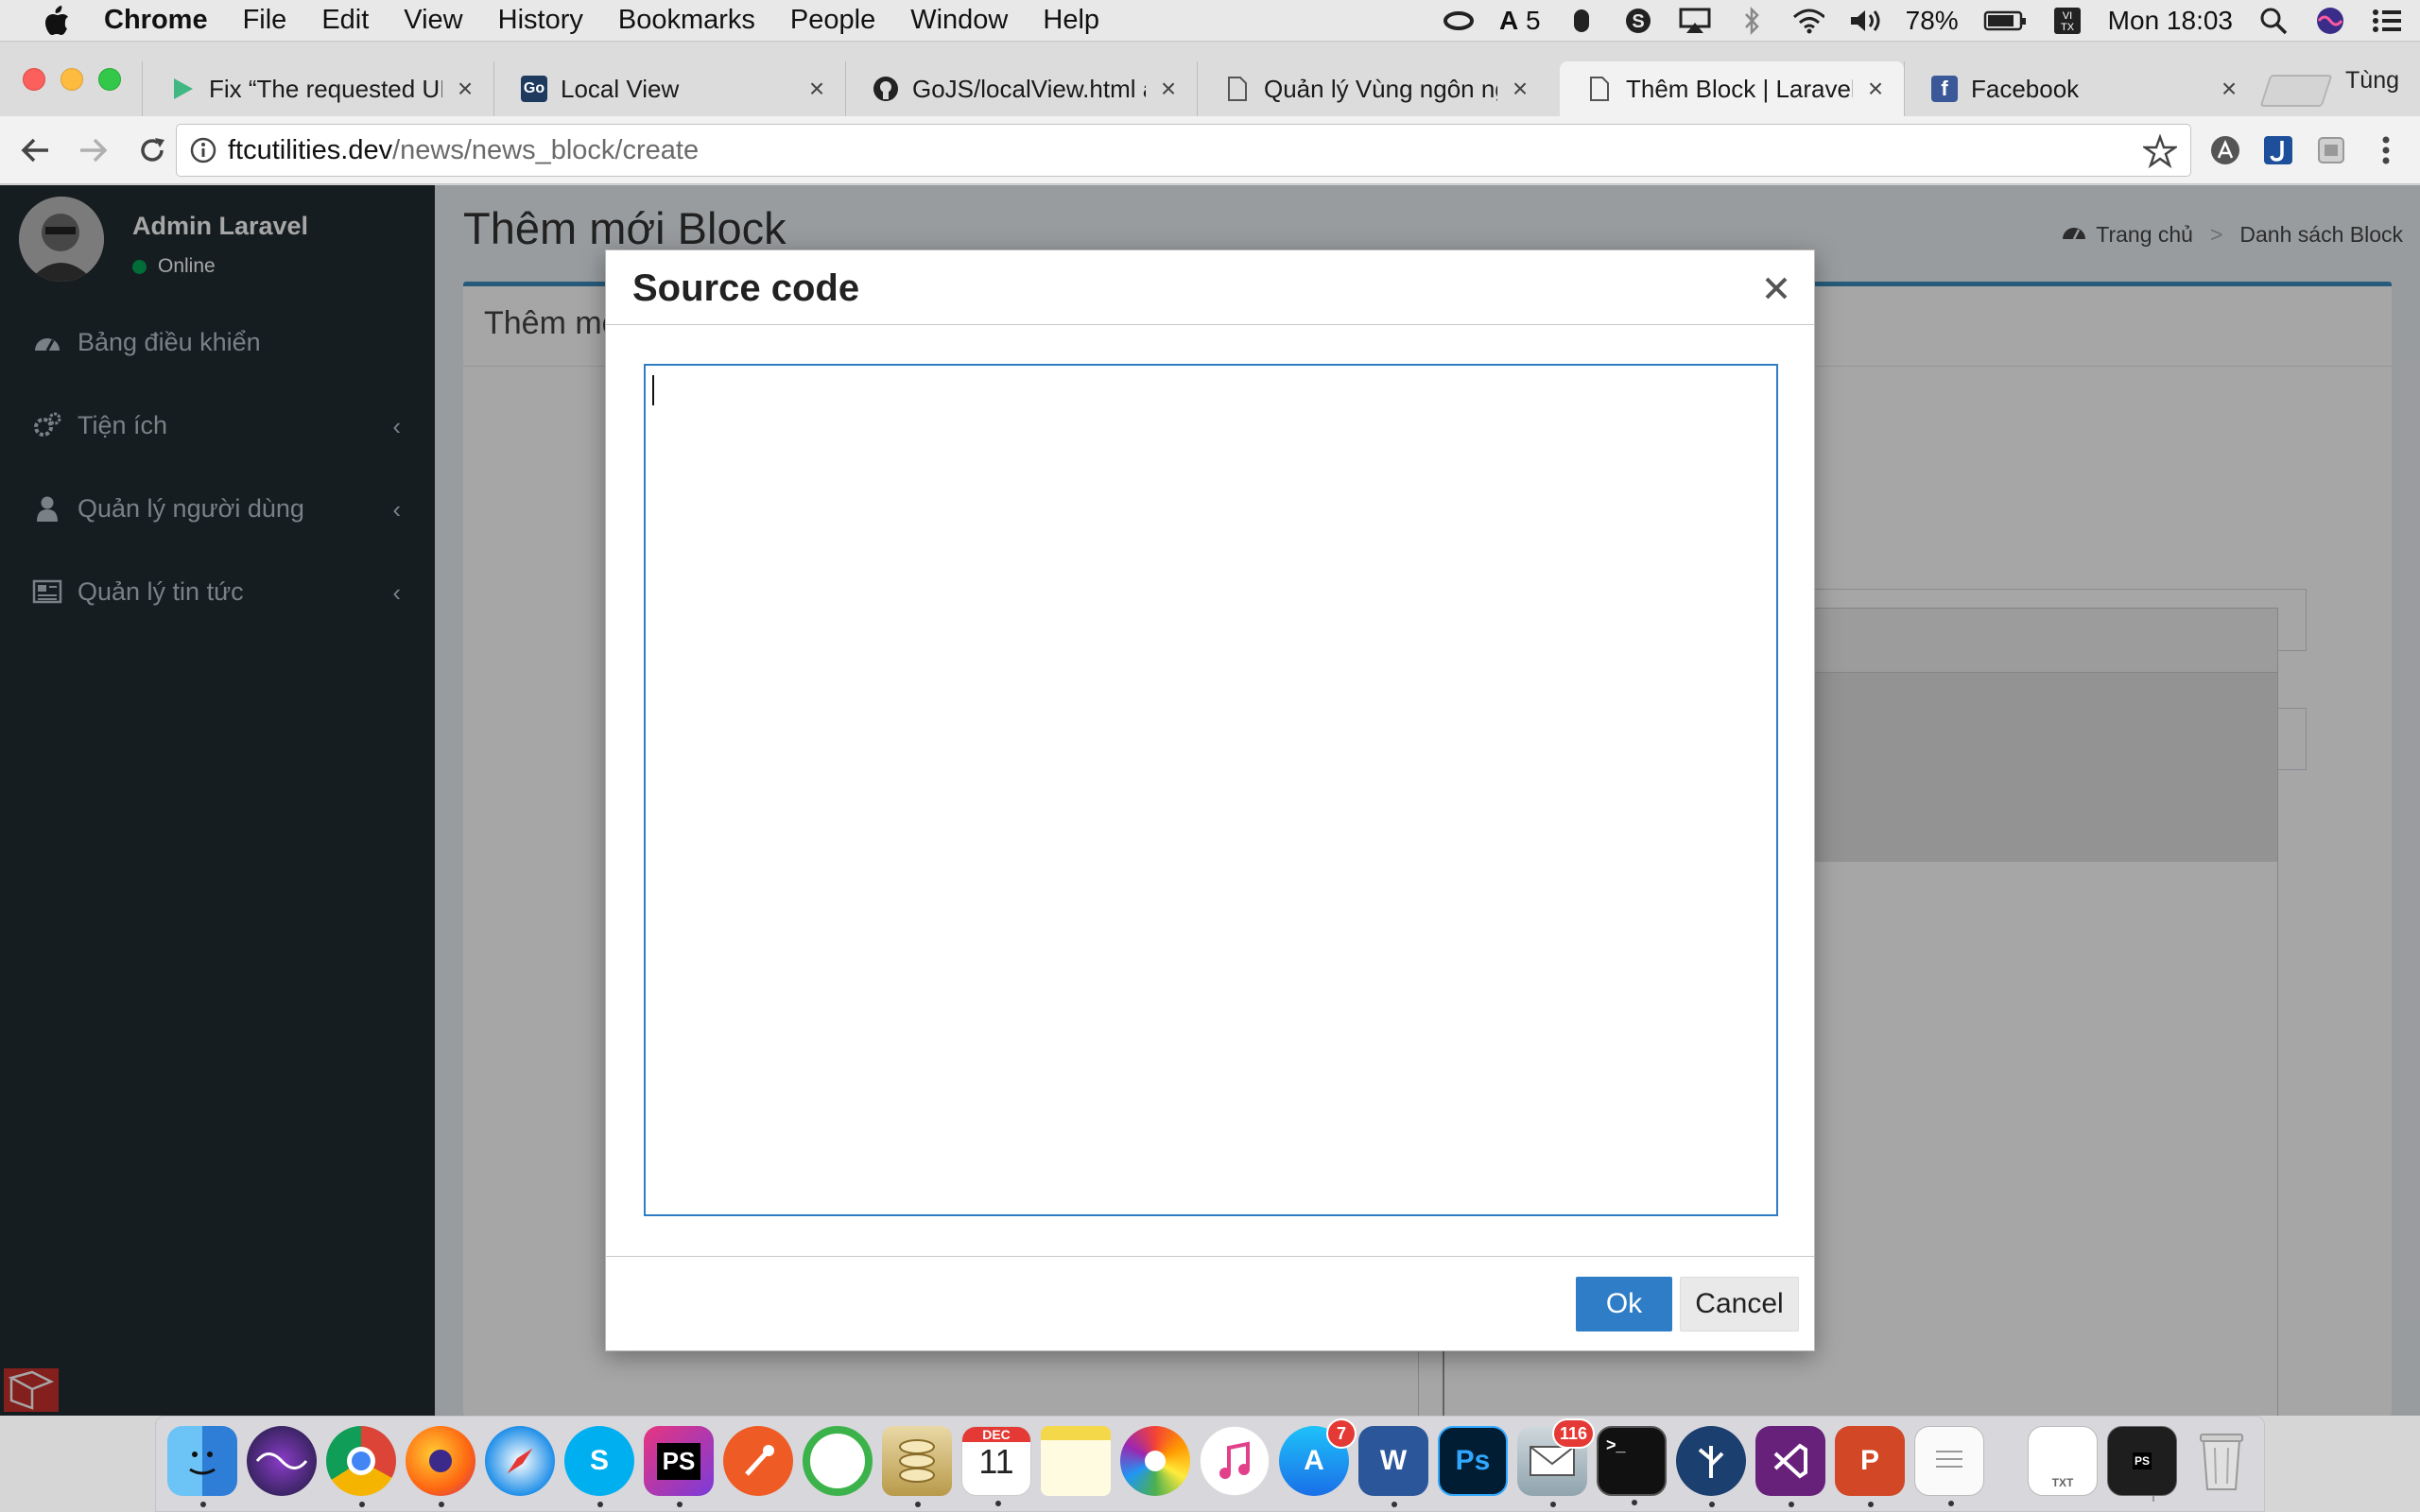 This screenshot has height=1512, width=2420. Describe the element at coordinates (2296, 91) in the screenshot. I see `new-tab-button` at that location.